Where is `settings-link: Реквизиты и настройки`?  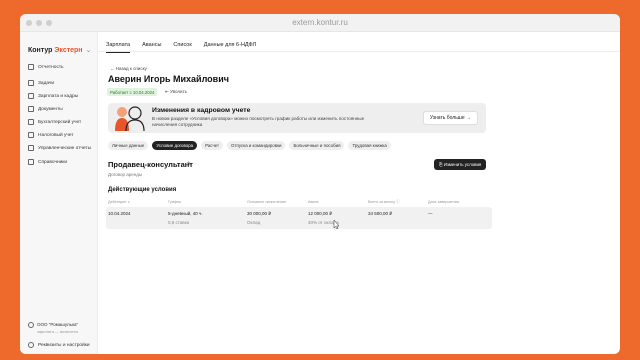 settings-link: Реквизиты и настройки is located at coordinates (59, 345).